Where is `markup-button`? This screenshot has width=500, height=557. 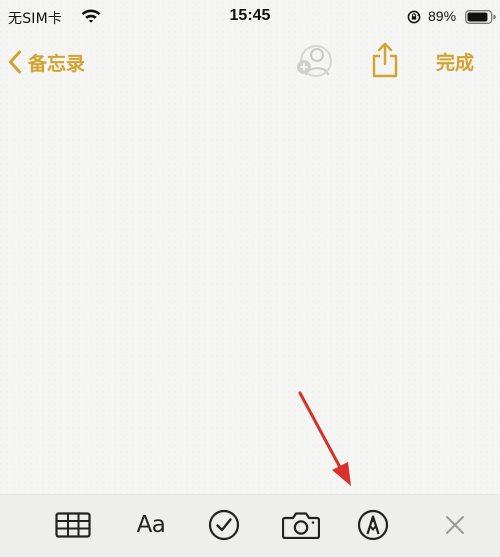
markup-button is located at coordinates (373, 525).